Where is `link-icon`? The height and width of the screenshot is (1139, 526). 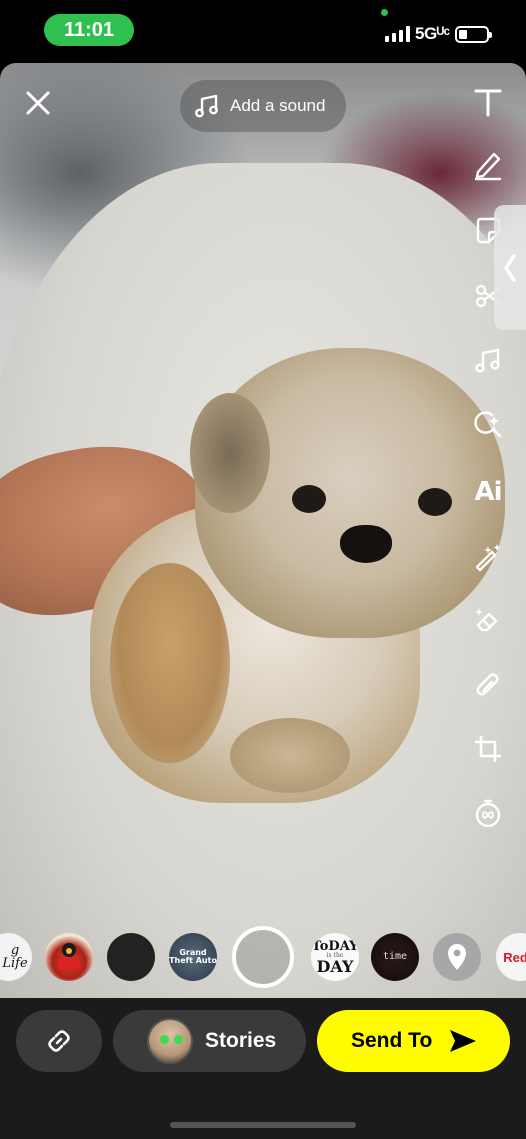 link-icon is located at coordinates (59, 1041).